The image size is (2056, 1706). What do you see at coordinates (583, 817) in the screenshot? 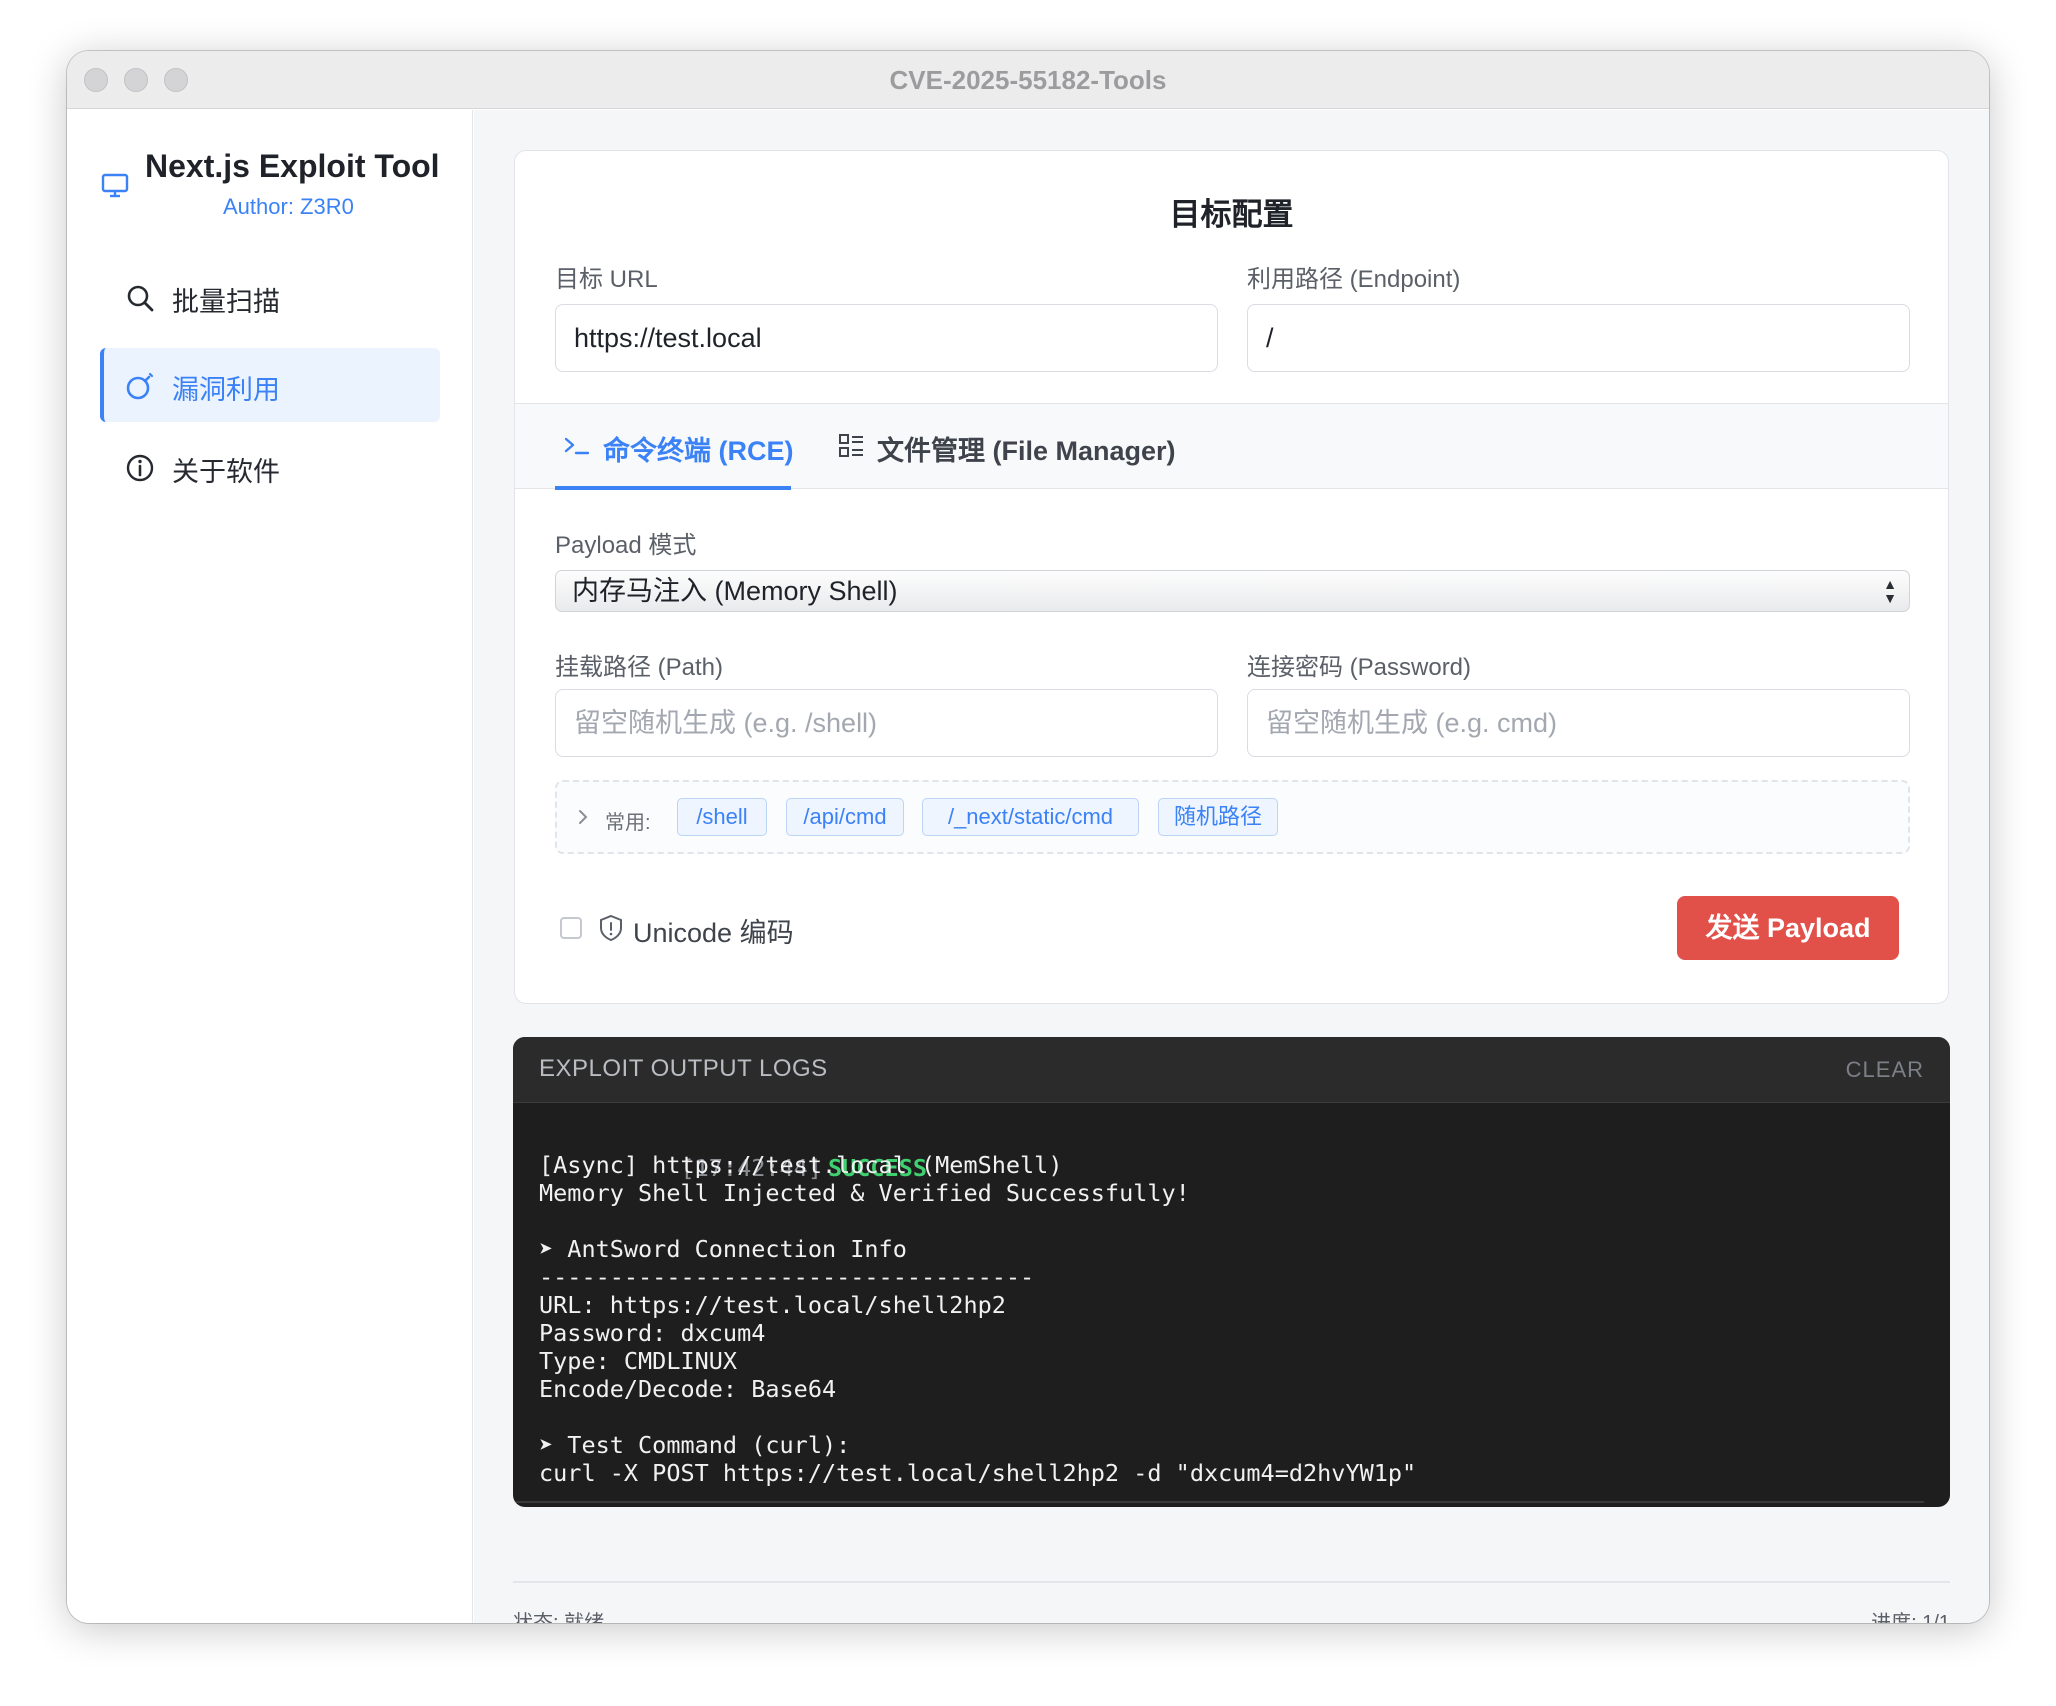
I see `chevron-right-icon` at bounding box center [583, 817].